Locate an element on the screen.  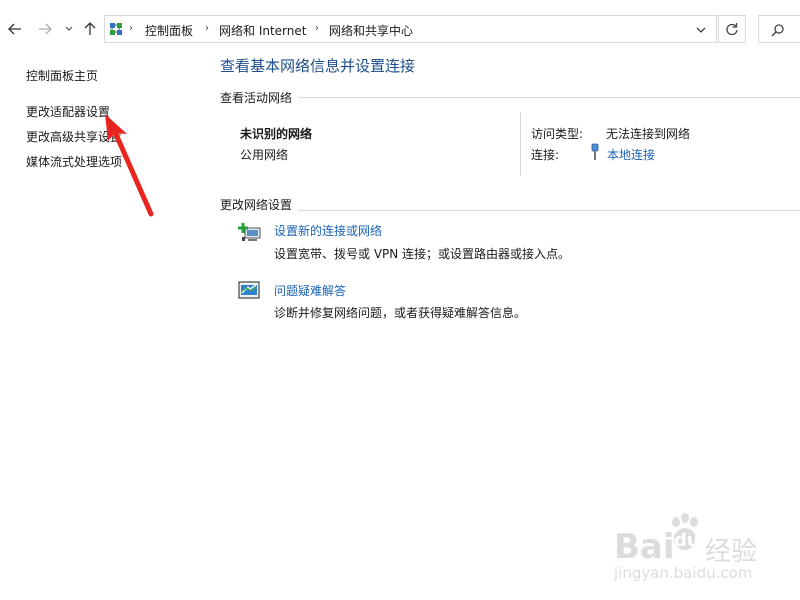
up-arrow-icon is located at coordinates (90, 28).